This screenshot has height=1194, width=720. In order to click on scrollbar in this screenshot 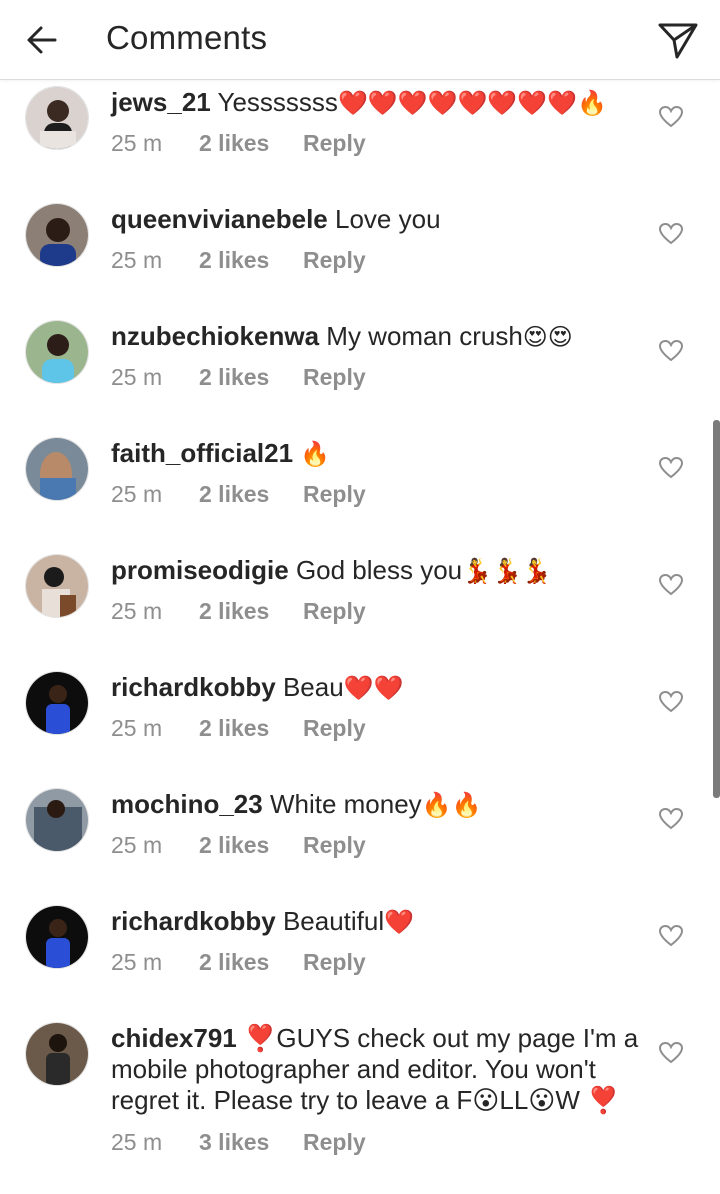, I will do `click(716, 609)`.